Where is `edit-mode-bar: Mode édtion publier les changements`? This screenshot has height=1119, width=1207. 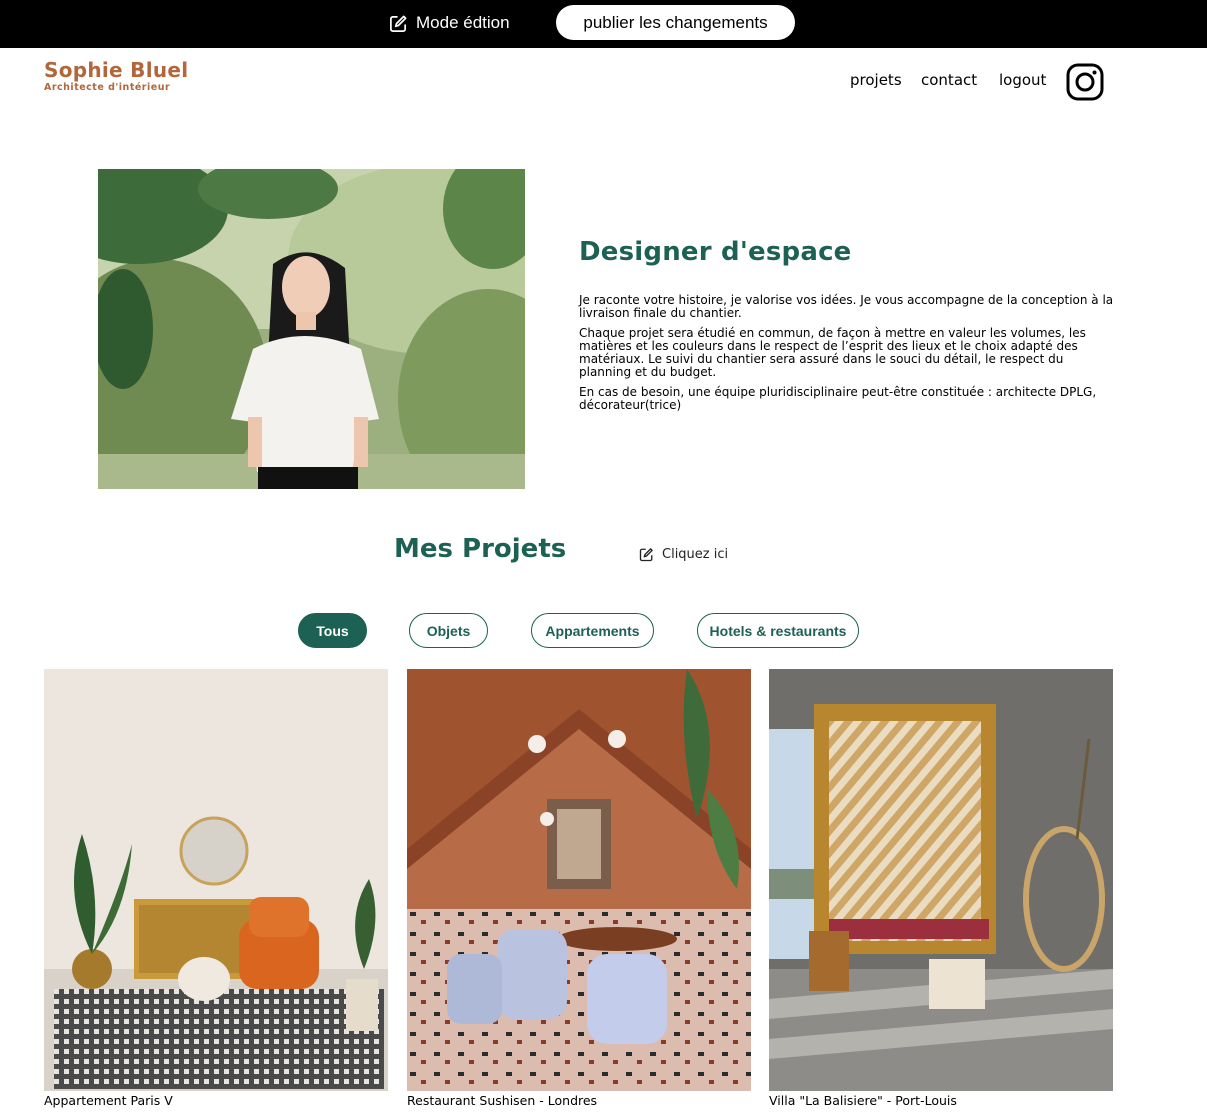
edit-mode-bar: Mode édtion publier les changements is located at coordinates (603, 24).